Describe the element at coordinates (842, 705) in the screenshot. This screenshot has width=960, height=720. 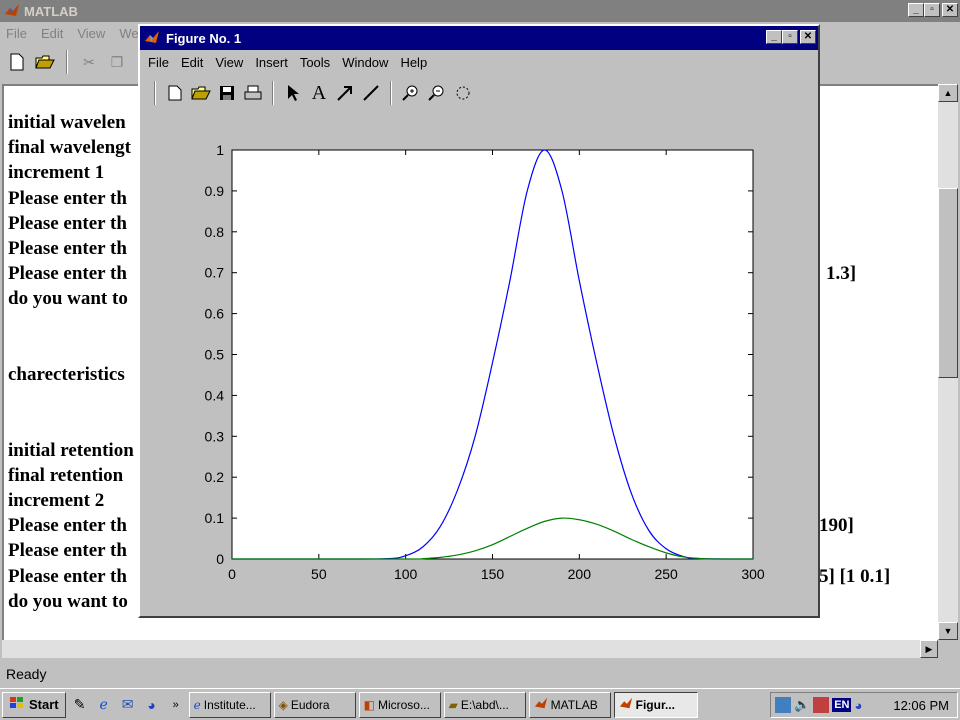
I see `tray-language: EN` at that location.